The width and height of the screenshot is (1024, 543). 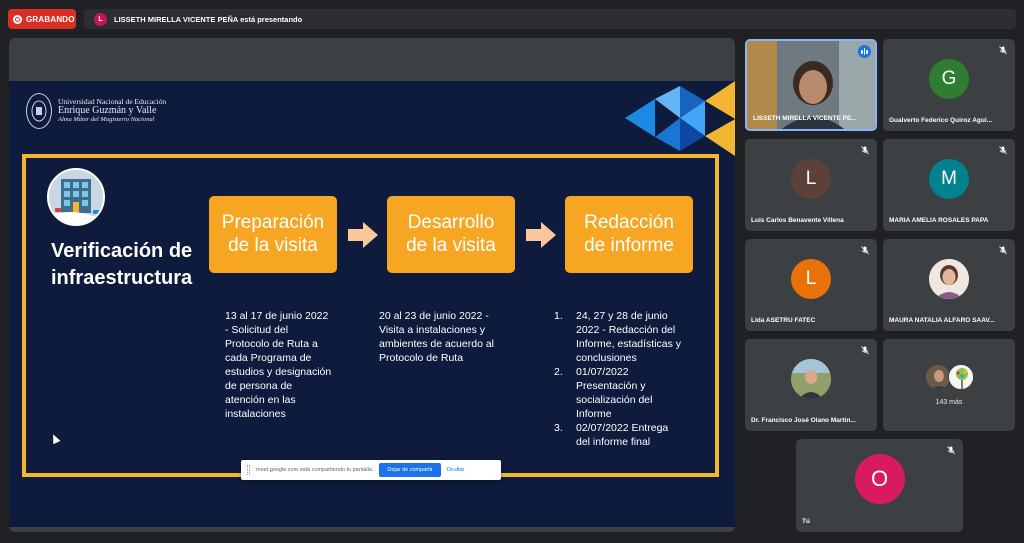 What do you see at coordinates (255, 413) in the screenshot?
I see `desc-line: instalaciones` at bounding box center [255, 413].